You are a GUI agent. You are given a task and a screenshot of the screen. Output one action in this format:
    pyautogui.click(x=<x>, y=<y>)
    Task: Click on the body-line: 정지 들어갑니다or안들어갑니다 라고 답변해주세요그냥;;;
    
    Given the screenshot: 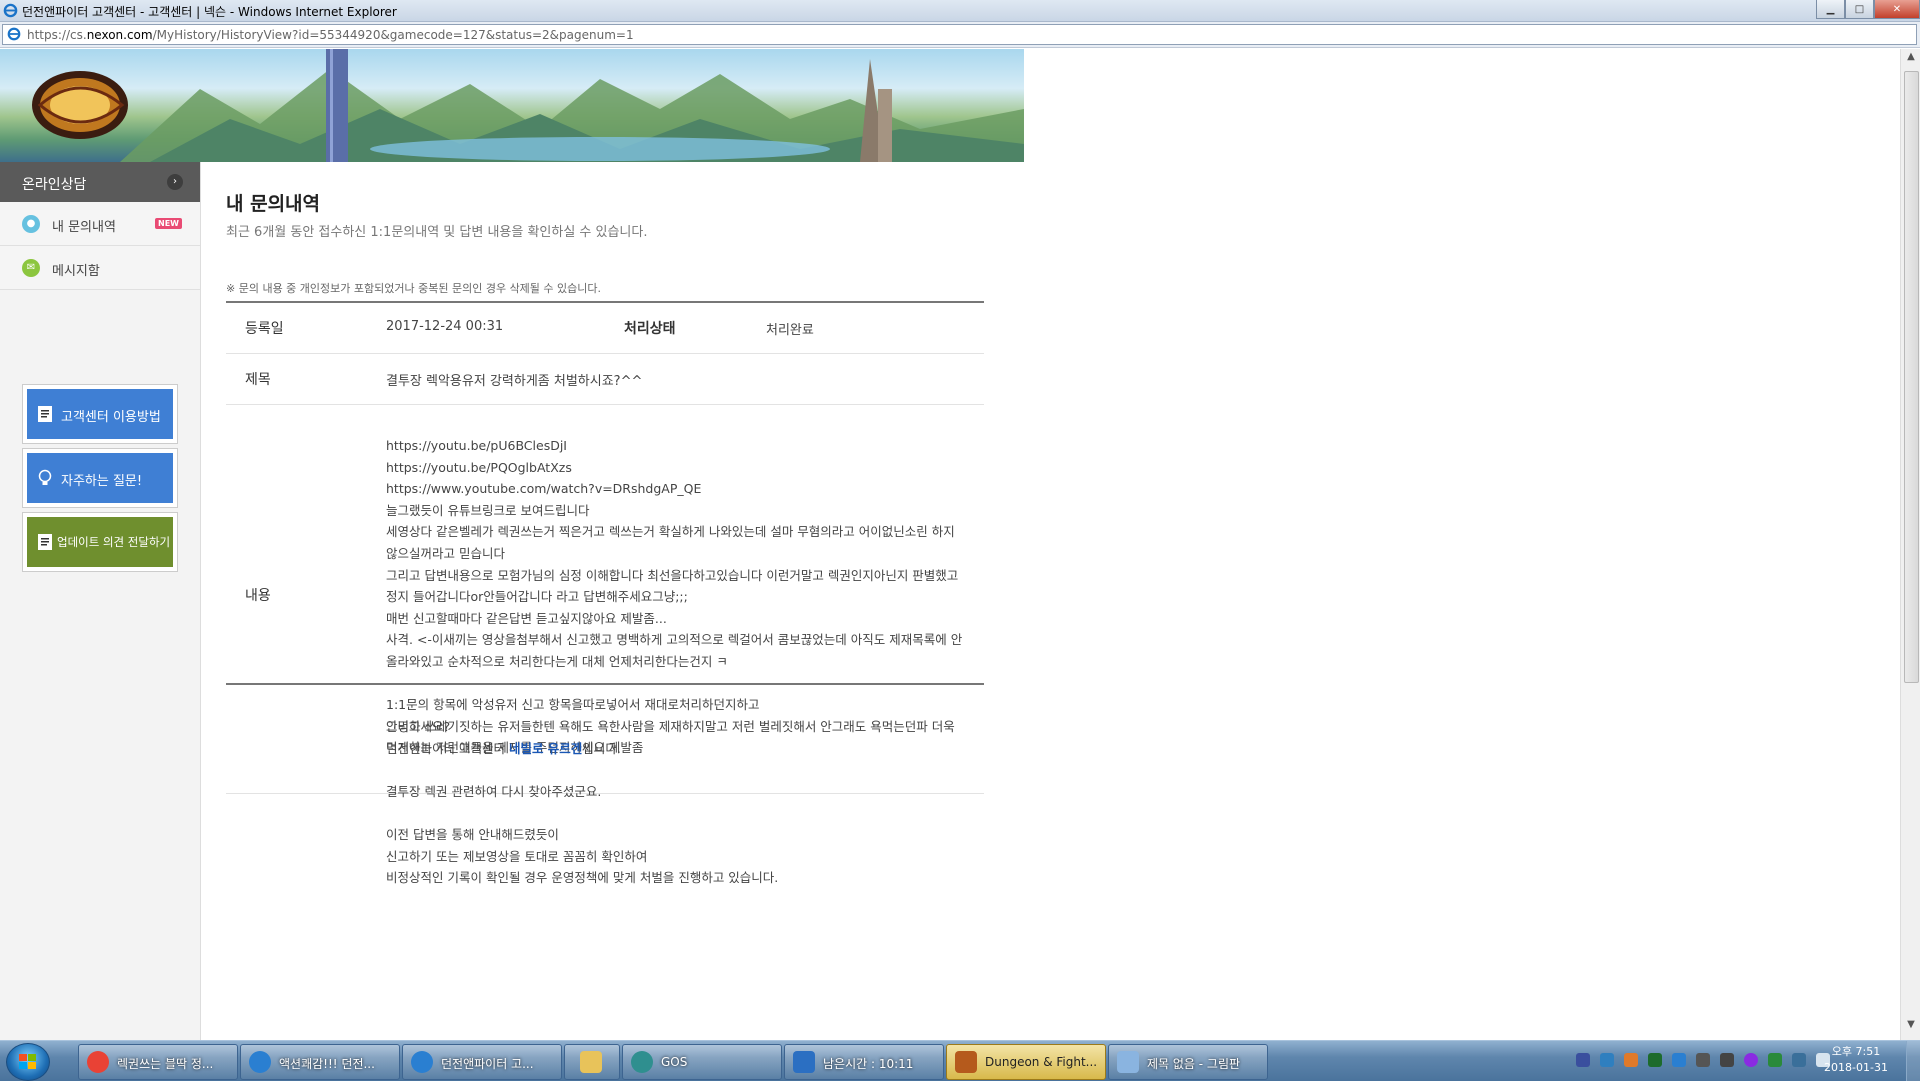 What is the action you would take?
    pyautogui.click(x=537, y=597)
    